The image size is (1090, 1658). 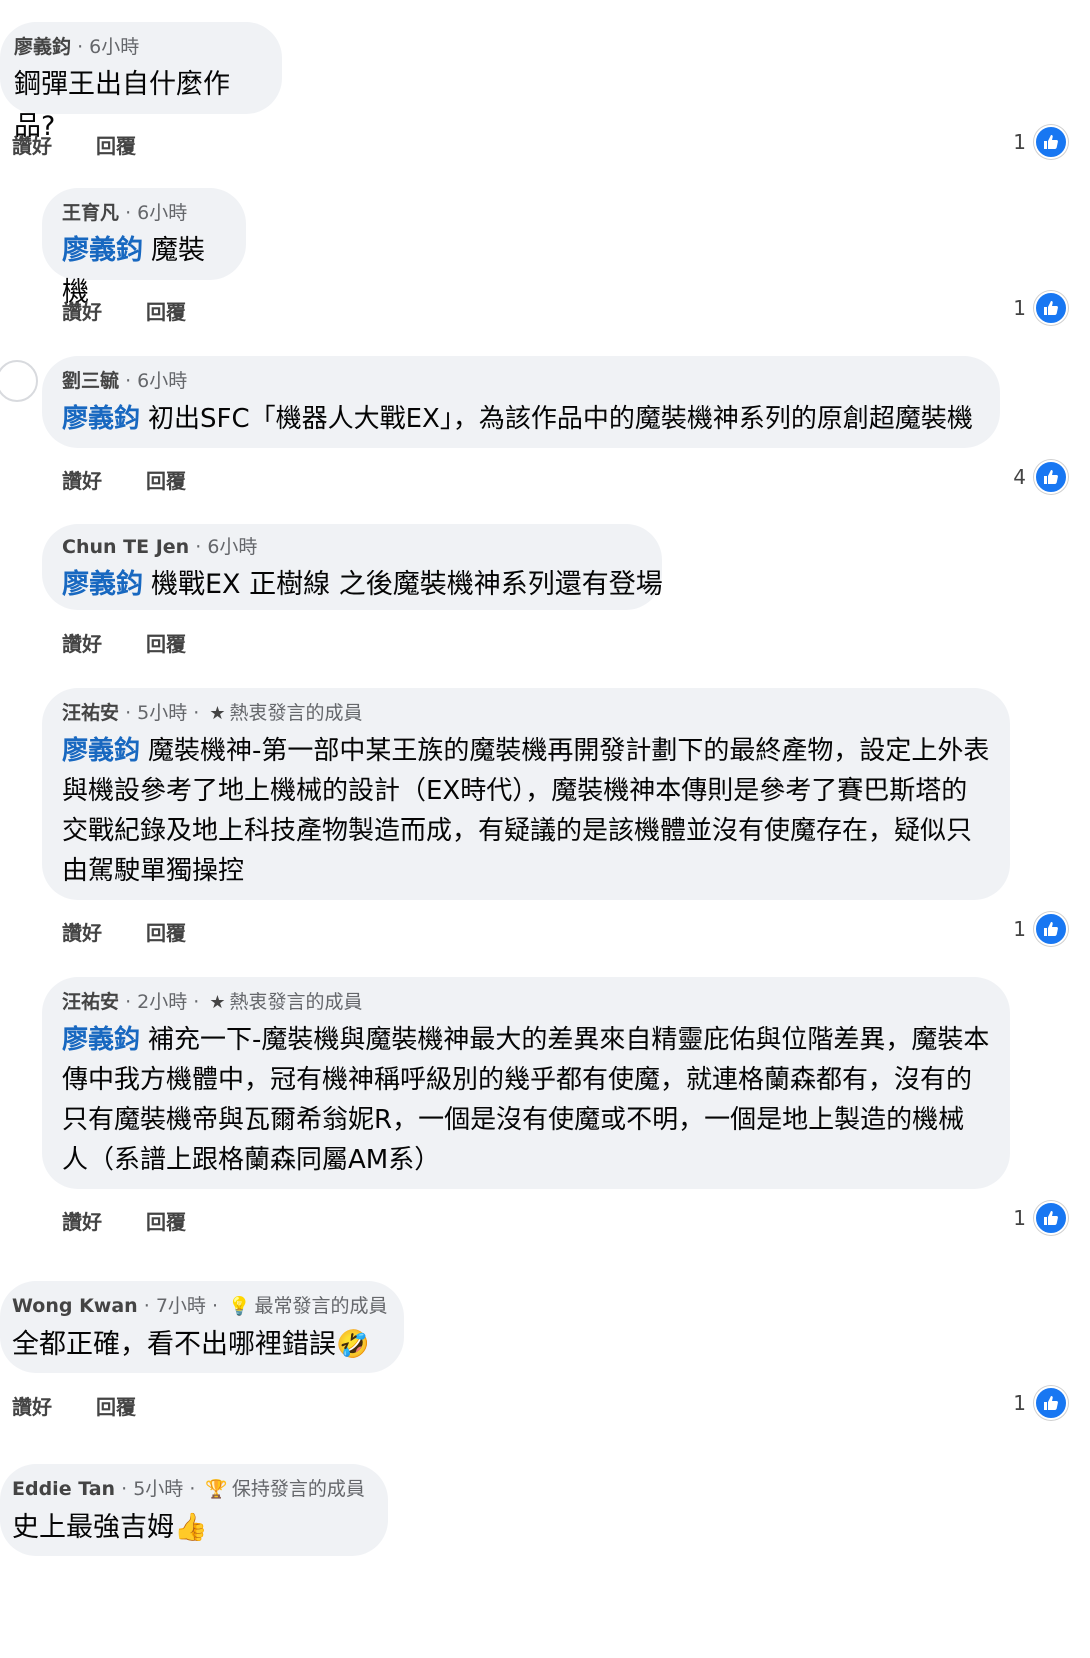 I want to click on comment-text: 史上最強吉姆👍, so click(x=110, y=1527).